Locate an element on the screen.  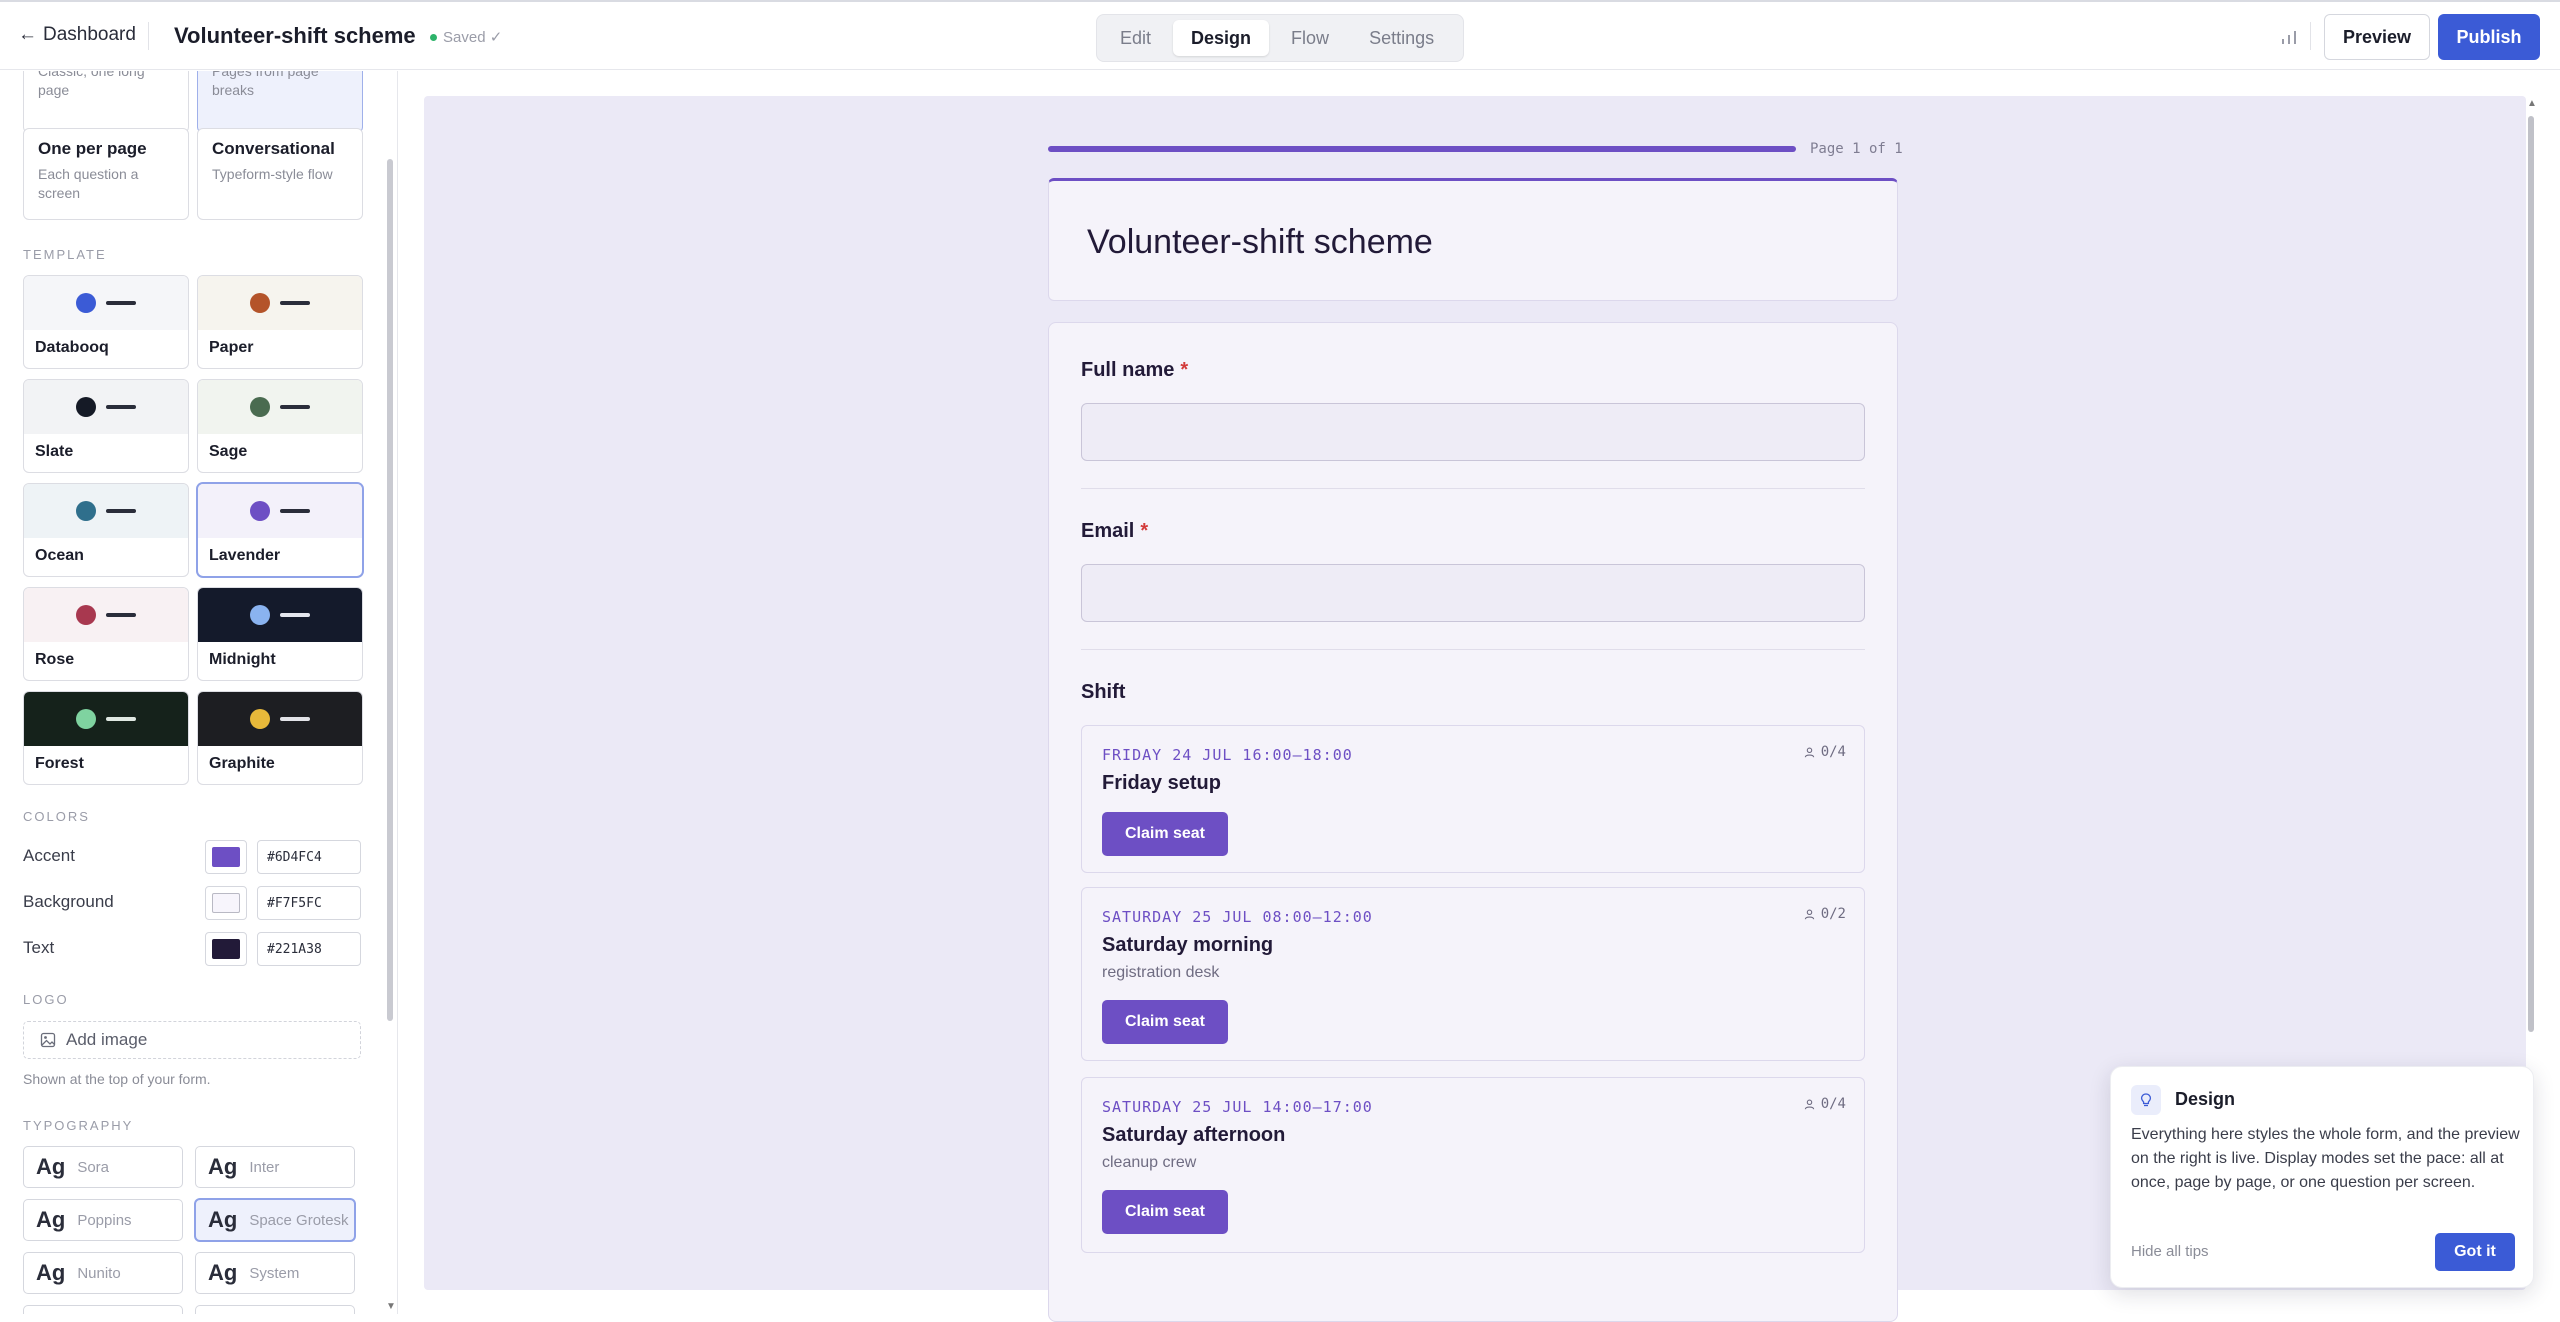
font-option: Ag Nunito is located at coordinates (103, 1273).